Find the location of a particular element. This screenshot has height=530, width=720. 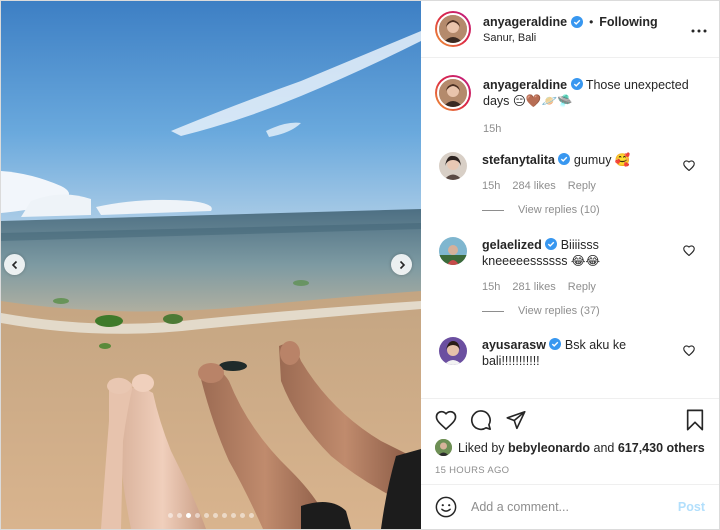

caption-time: 15h is located at coordinates (594, 129).